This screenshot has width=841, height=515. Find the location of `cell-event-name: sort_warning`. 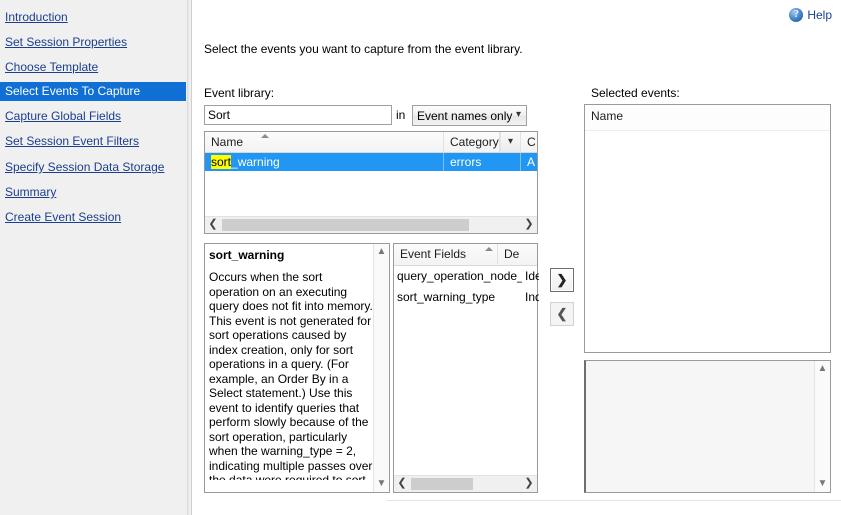

cell-event-name: sort_warning is located at coordinates (324, 162).